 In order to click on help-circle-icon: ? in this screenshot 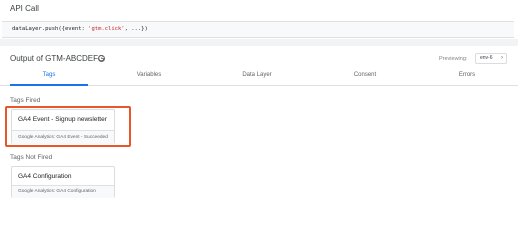, I will do `click(101, 58)`.